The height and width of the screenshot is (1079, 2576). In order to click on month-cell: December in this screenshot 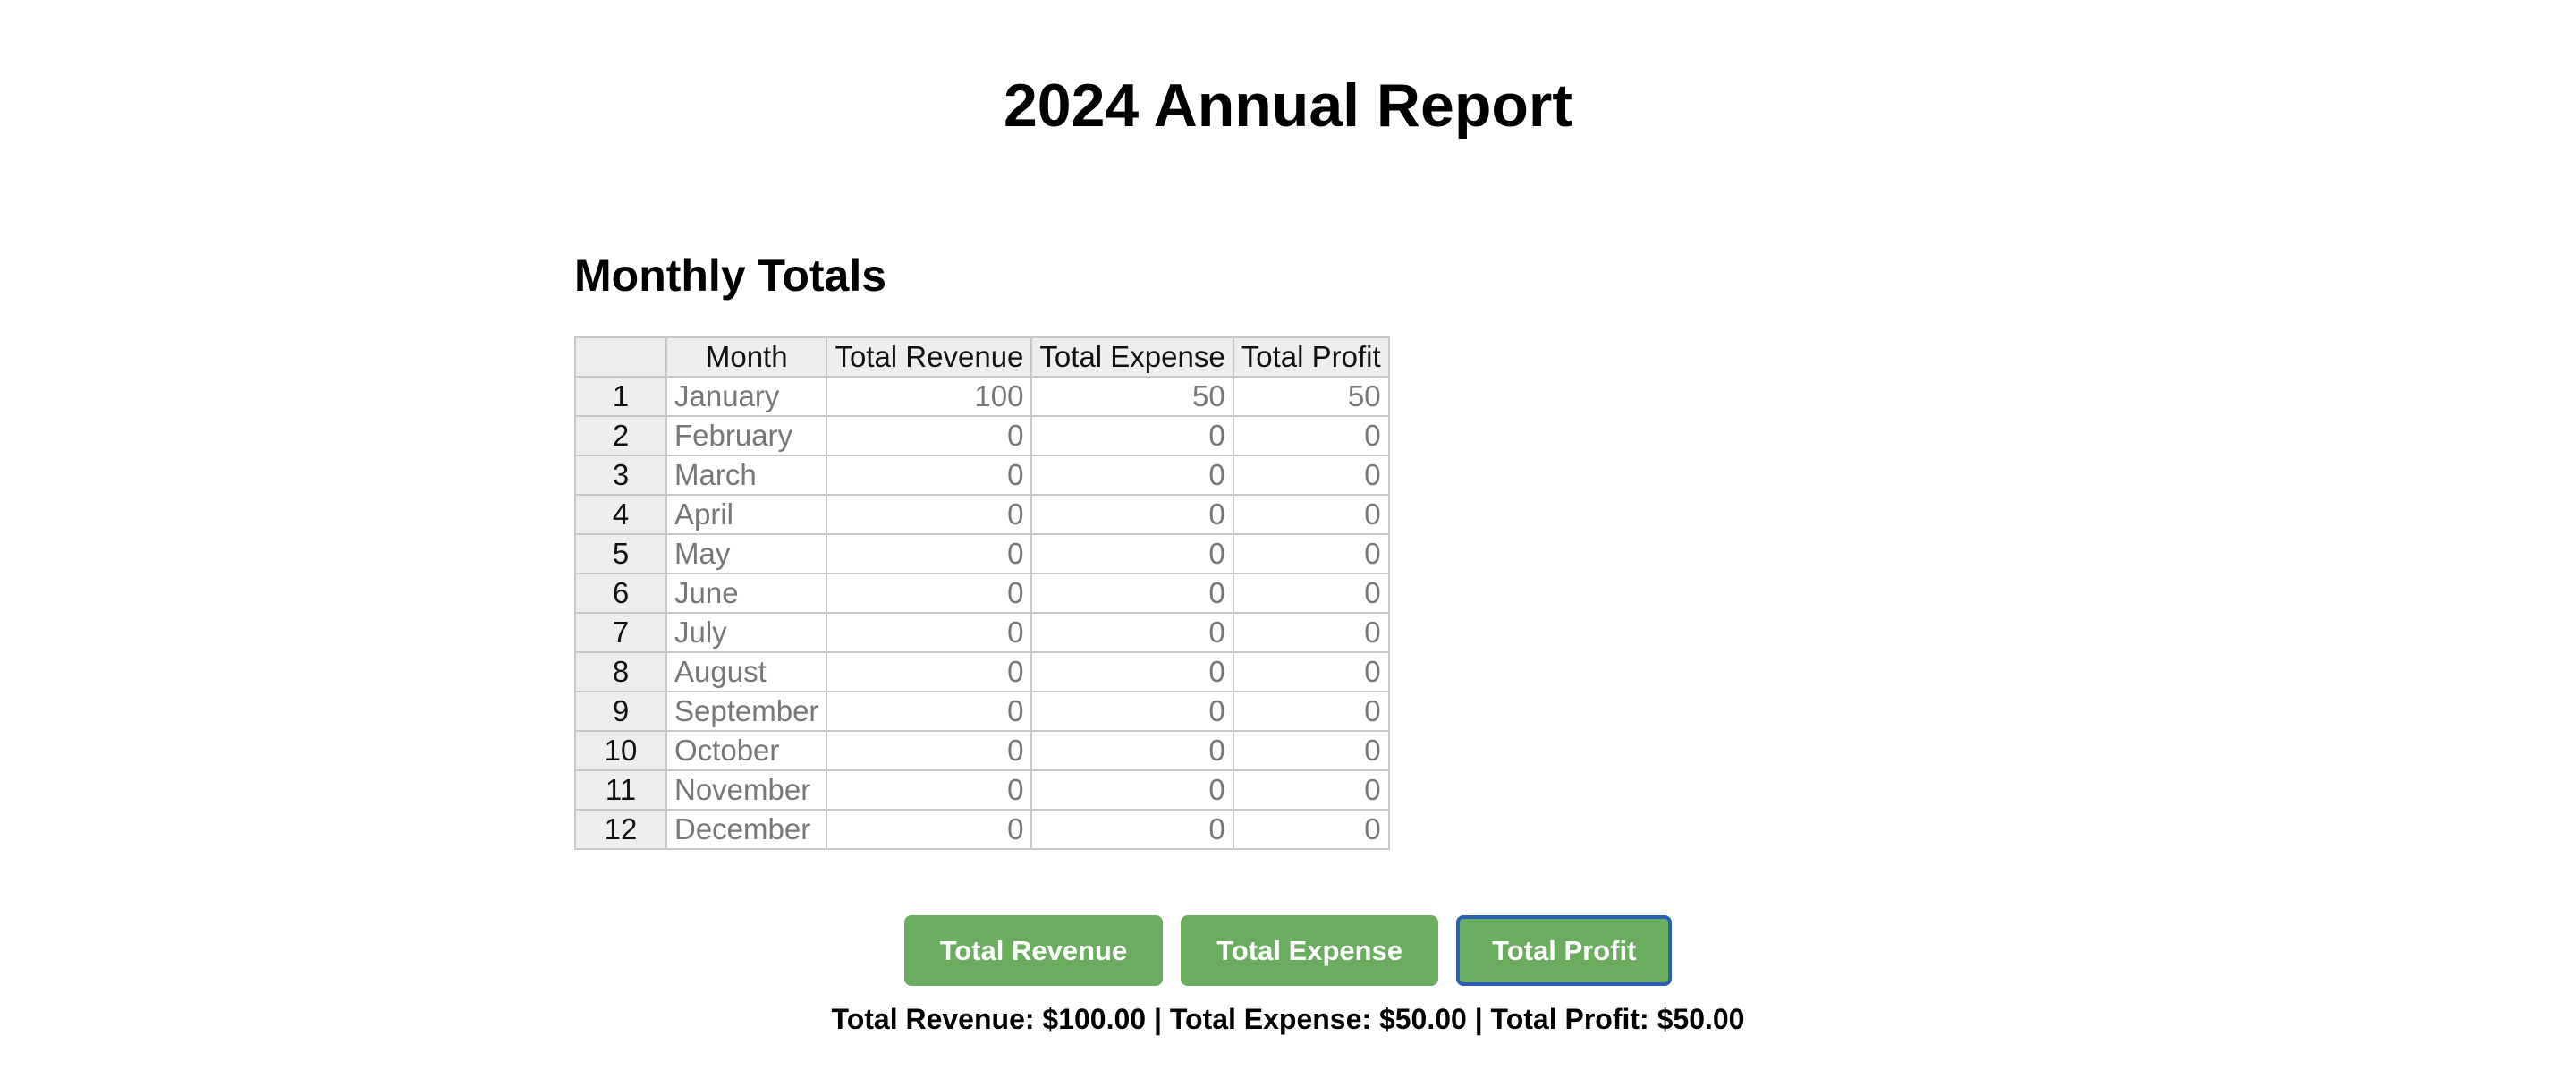, I will do `click(746, 829)`.